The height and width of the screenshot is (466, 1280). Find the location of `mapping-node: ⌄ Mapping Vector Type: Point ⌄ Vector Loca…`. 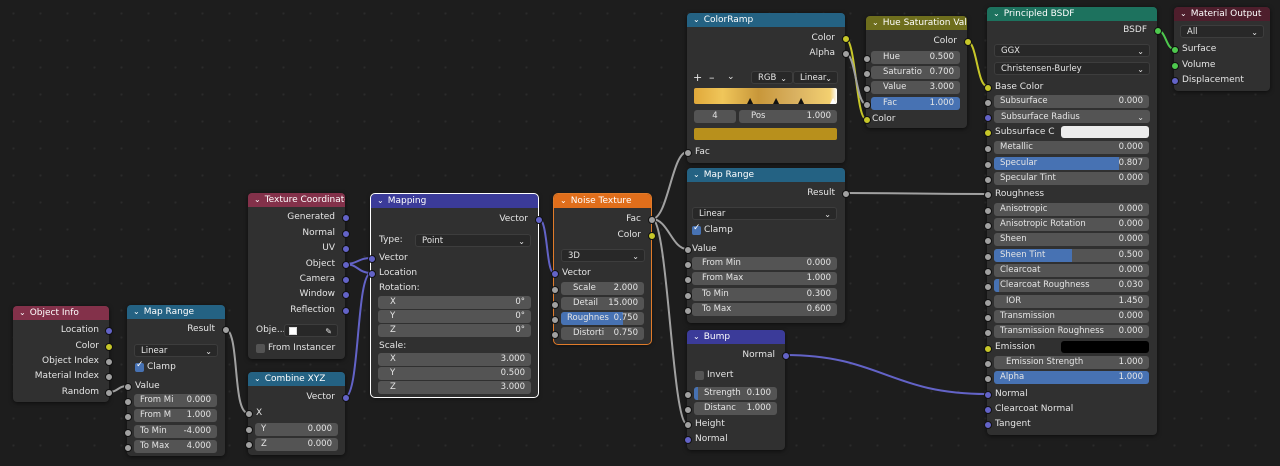

mapping-node: ⌄ Mapping Vector Type: Point ⌄ Vector Loca… is located at coordinates (455, 295).